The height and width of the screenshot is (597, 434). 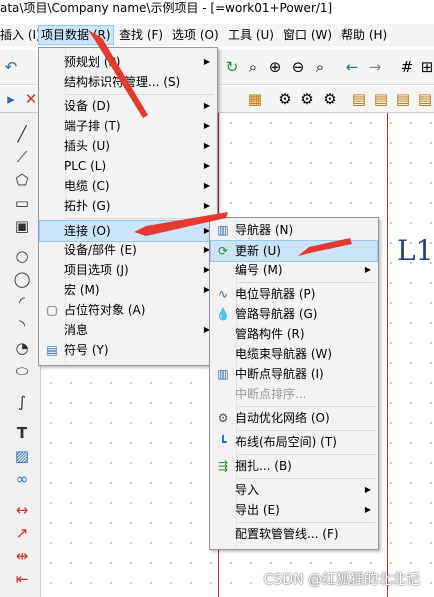 I want to click on menu-item-navigator: ▥ 导航器 (N), so click(x=294, y=230).